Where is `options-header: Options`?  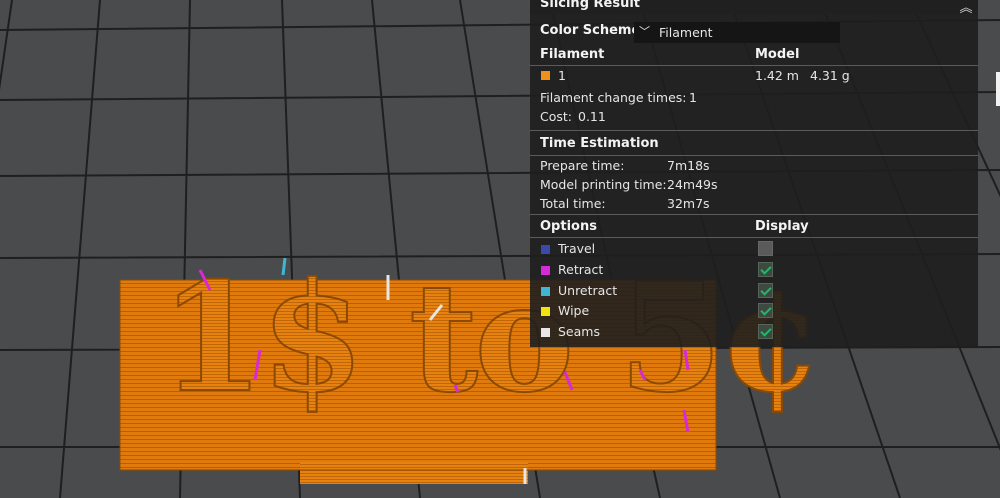 options-header: Options is located at coordinates (568, 226).